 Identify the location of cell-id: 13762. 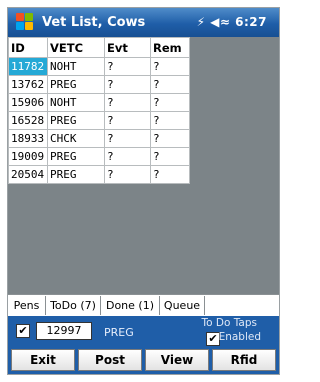
(28, 84).